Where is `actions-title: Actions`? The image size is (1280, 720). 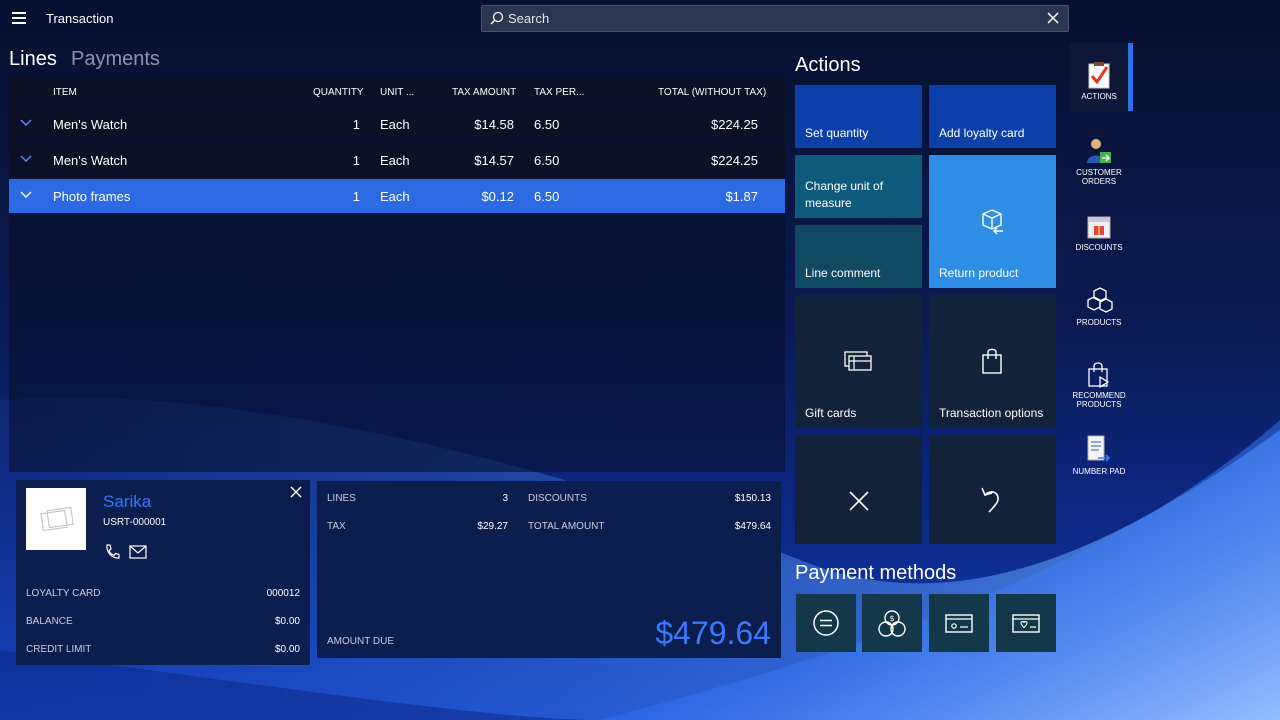
actions-title: Actions is located at coordinates (828, 65).